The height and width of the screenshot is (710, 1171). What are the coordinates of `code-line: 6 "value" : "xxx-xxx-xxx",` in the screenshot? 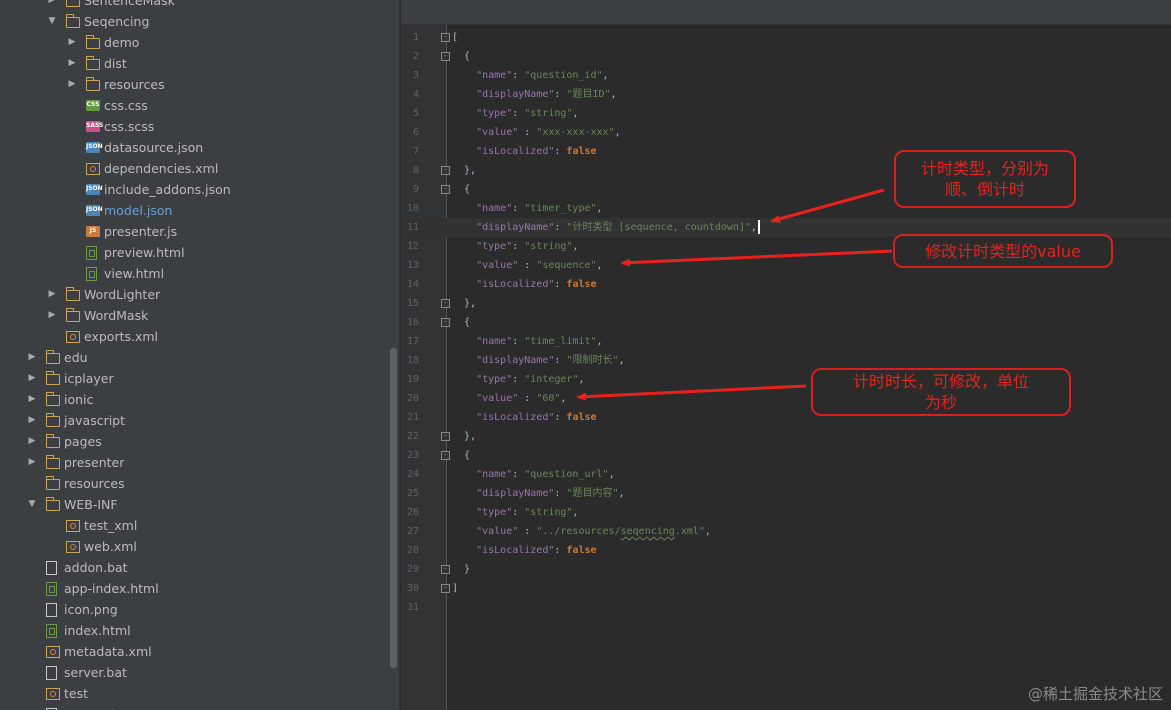 It's located at (786, 132).